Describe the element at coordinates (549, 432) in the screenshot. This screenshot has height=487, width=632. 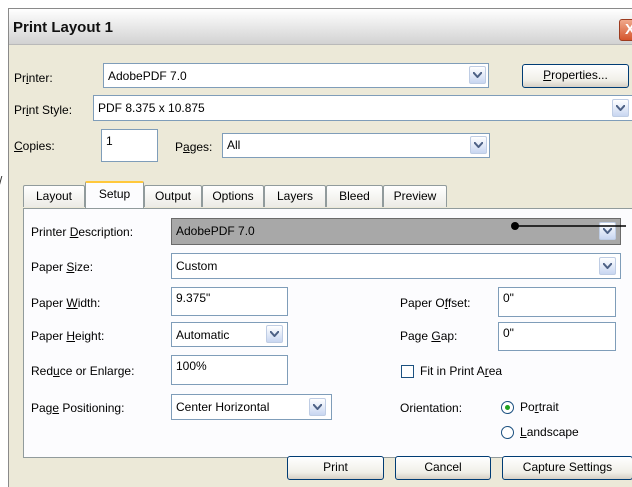
I see `landscape-label: Landscape` at that location.